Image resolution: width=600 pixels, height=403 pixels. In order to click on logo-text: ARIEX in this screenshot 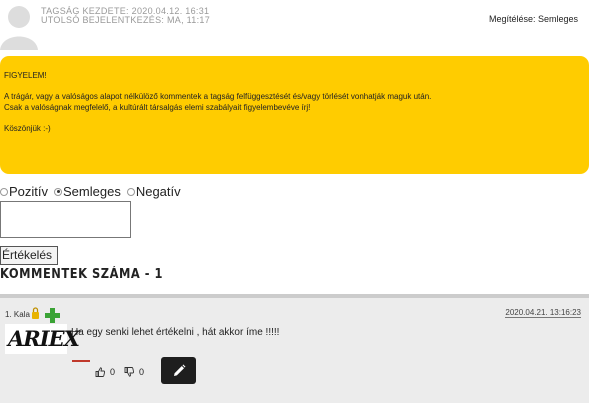, I will do `click(44, 338)`.